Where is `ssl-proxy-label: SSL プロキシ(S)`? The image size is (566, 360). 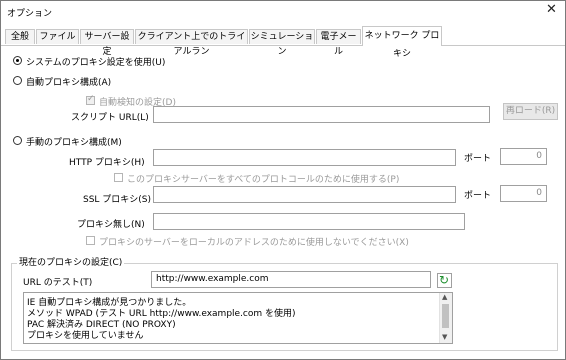
ssl-proxy-label: SSL プロキシ(S) is located at coordinates (117, 200).